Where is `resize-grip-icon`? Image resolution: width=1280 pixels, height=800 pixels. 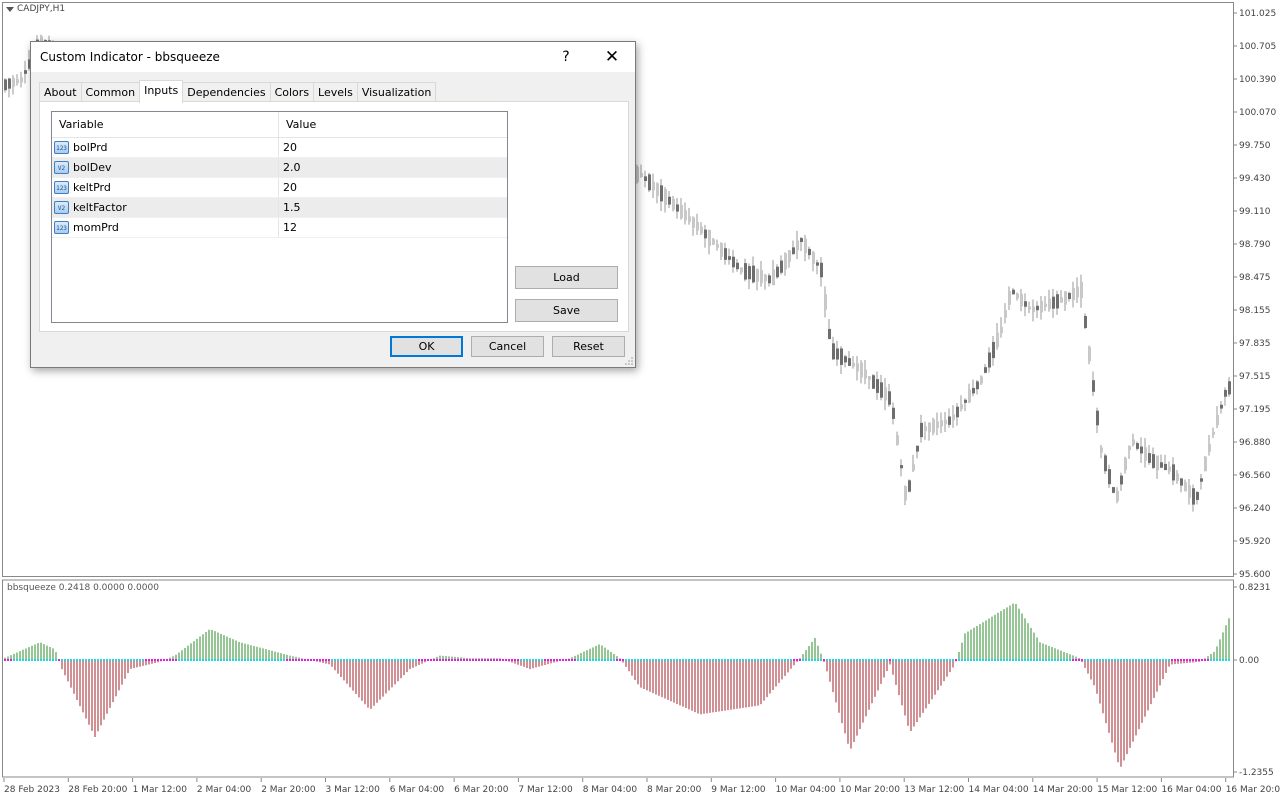 resize-grip-icon is located at coordinates (629, 361).